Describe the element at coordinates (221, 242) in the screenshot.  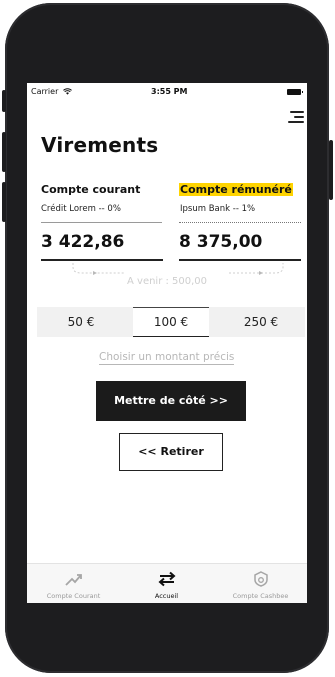
I see `savings-balance: 8 375,00` at that location.